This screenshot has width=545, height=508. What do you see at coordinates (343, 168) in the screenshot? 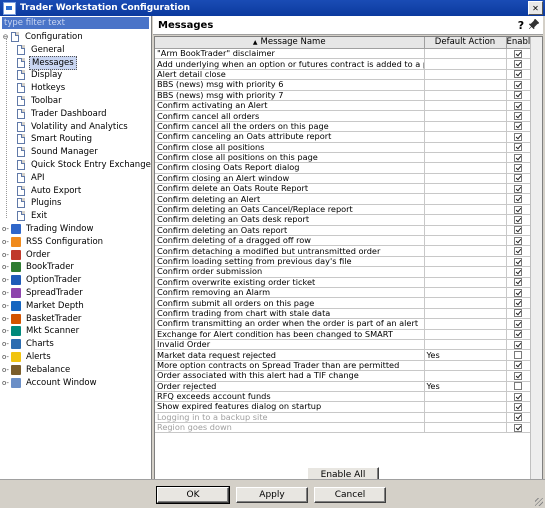
I see `table-row: Confirm closing Oats Report dialog` at bounding box center [343, 168].